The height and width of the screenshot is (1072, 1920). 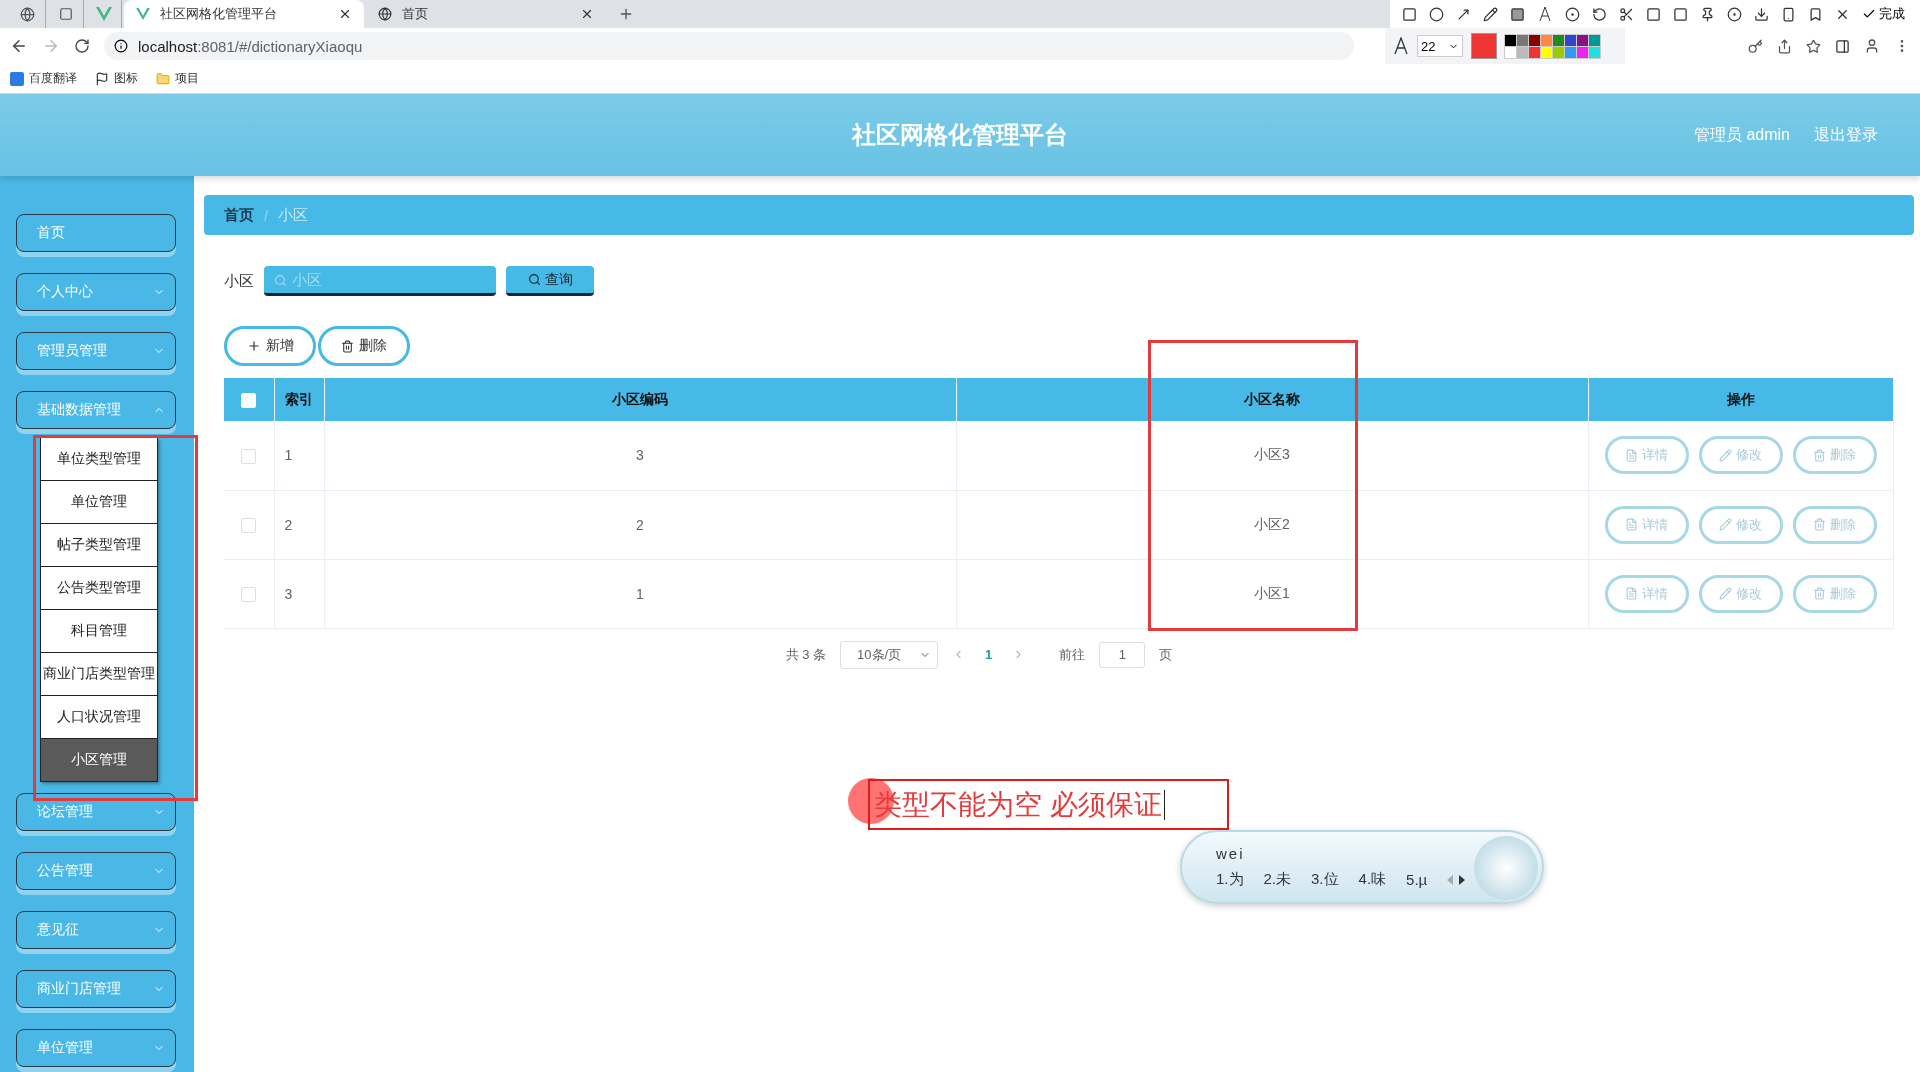 What do you see at coordinates (99, 717) in the screenshot?
I see `submenu-item: 人口状况管理` at bounding box center [99, 717].